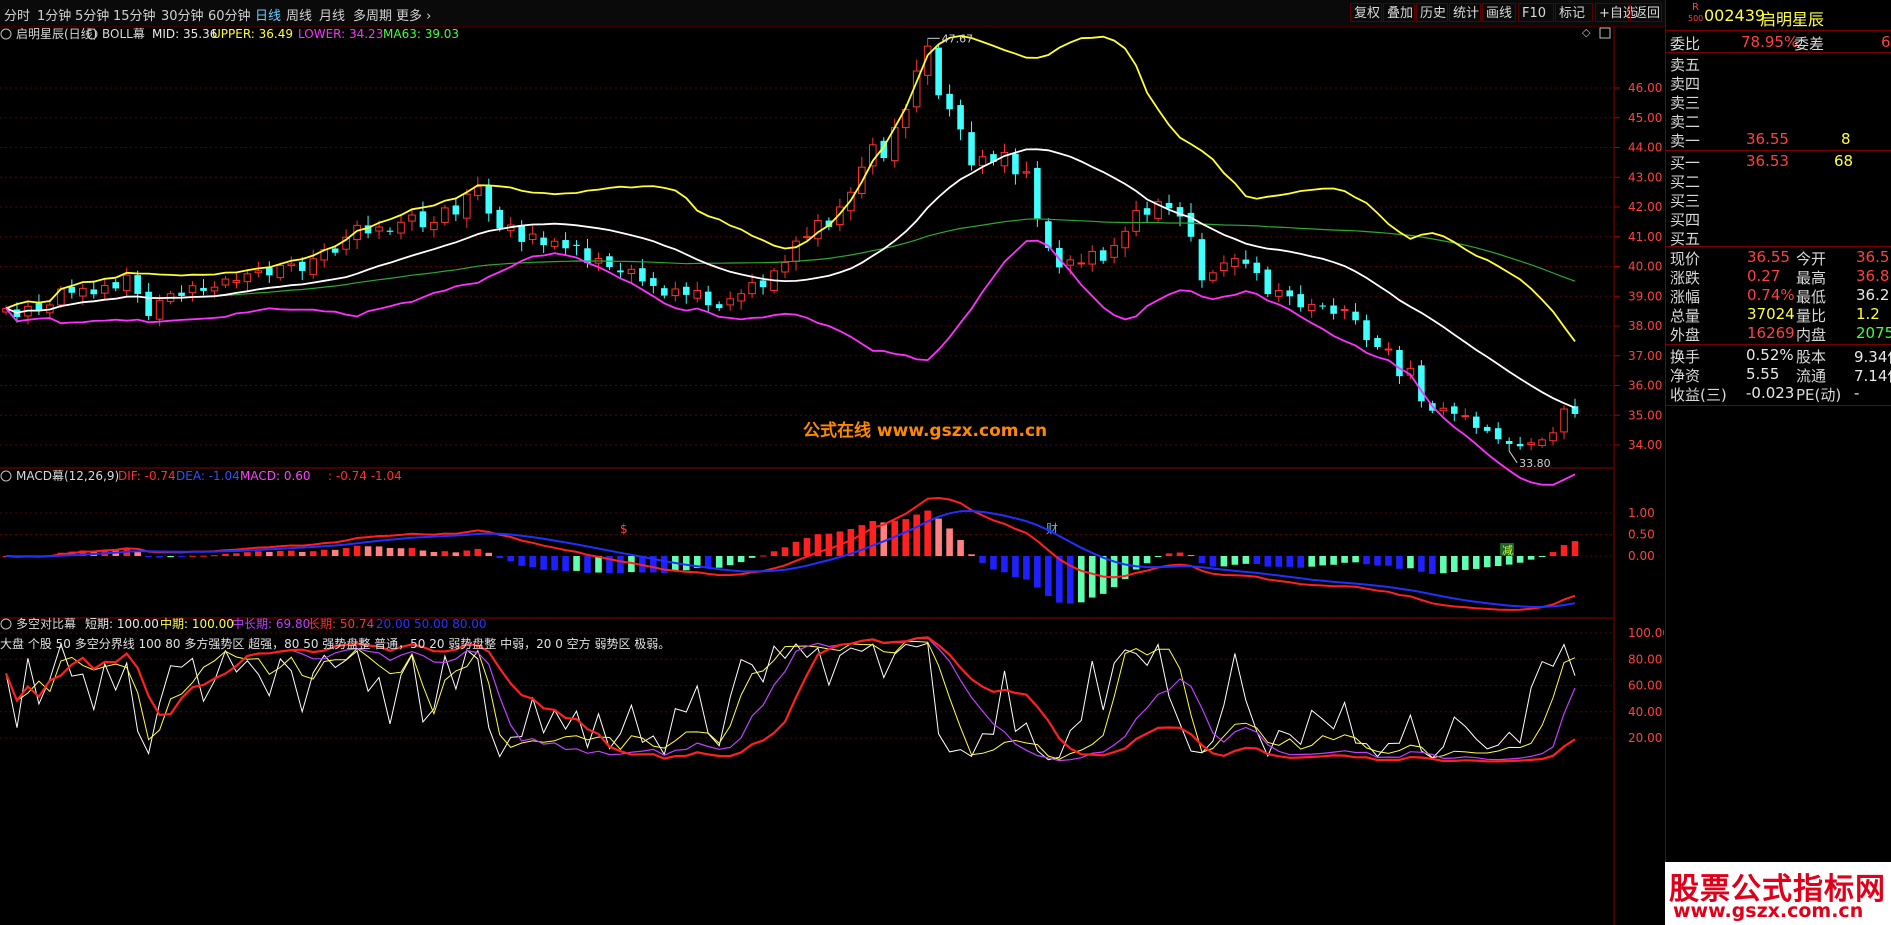 The height and width of the screenshot is (925, 1891). Describe the element at coordinates (1646, 12) in the screenshot. I see `toolbar-button-8: 返回` at that location.